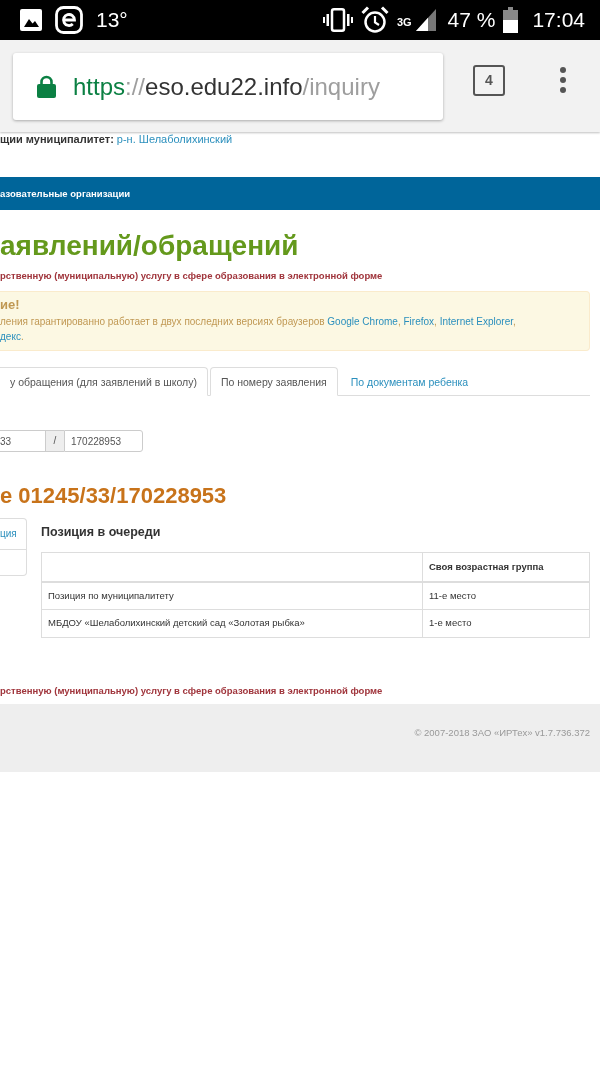 This screenshot has height=1066, width=600. I want to click on letter-e-icon, so click(69, 20).